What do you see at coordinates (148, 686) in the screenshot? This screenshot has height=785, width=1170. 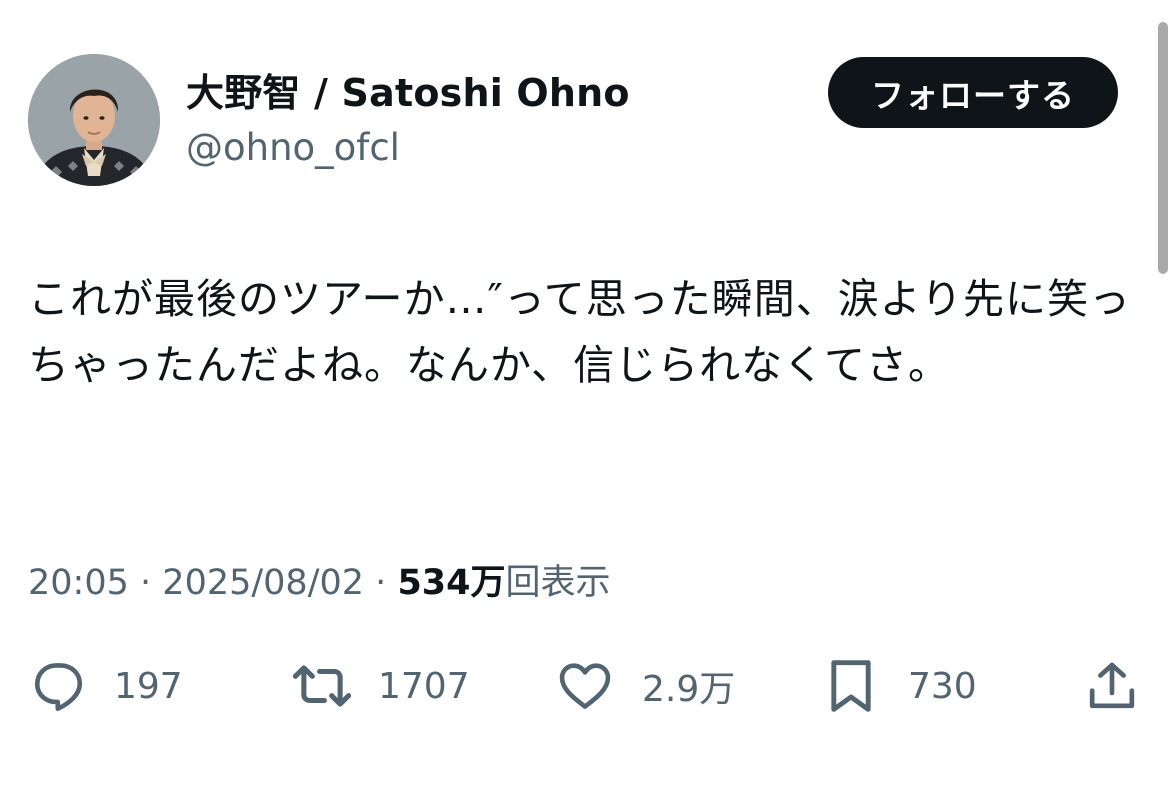 I see `reply-count: 197` at bounding box center [148, 686].